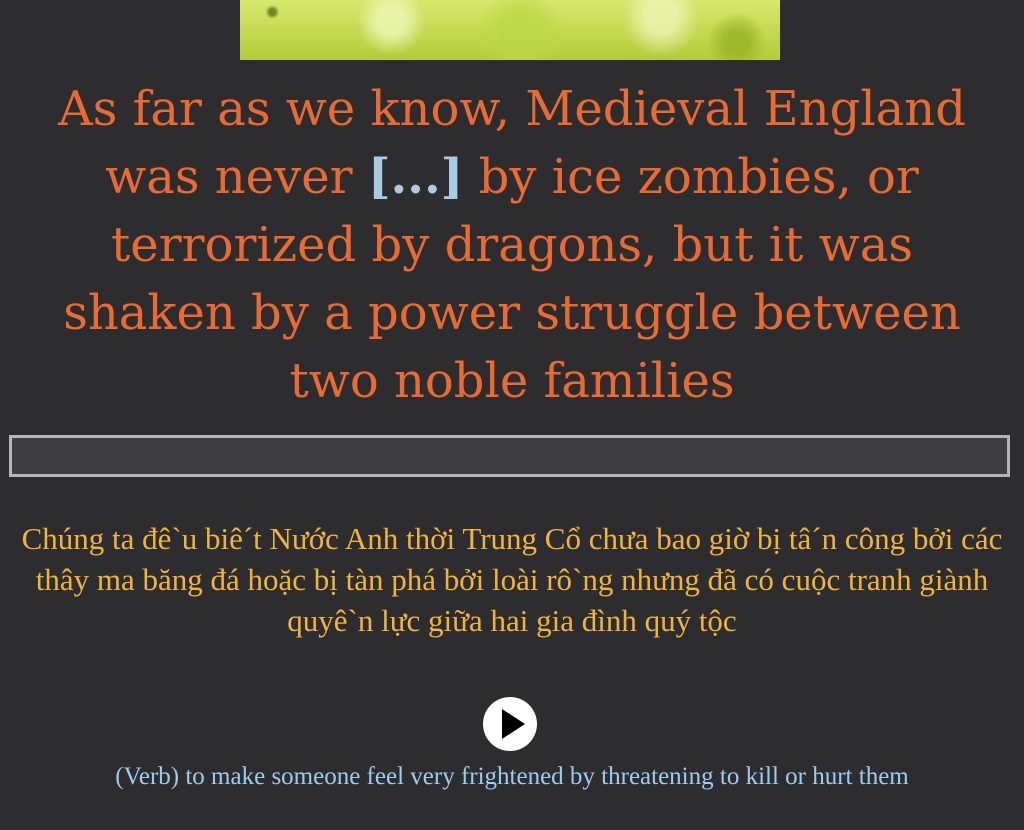 This screenshot has height=830, width=1024. What do you see at coordinates (415, 177) in the screenshot?
I see `quote-blank: [...]` at bounding box center [415, 177].